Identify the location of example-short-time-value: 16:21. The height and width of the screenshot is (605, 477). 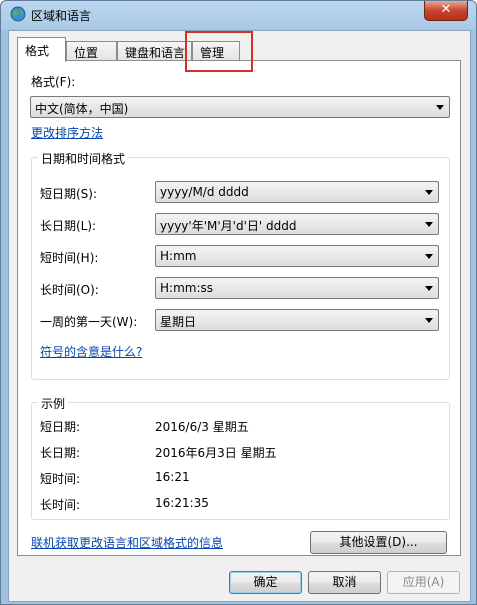
(172, 477).